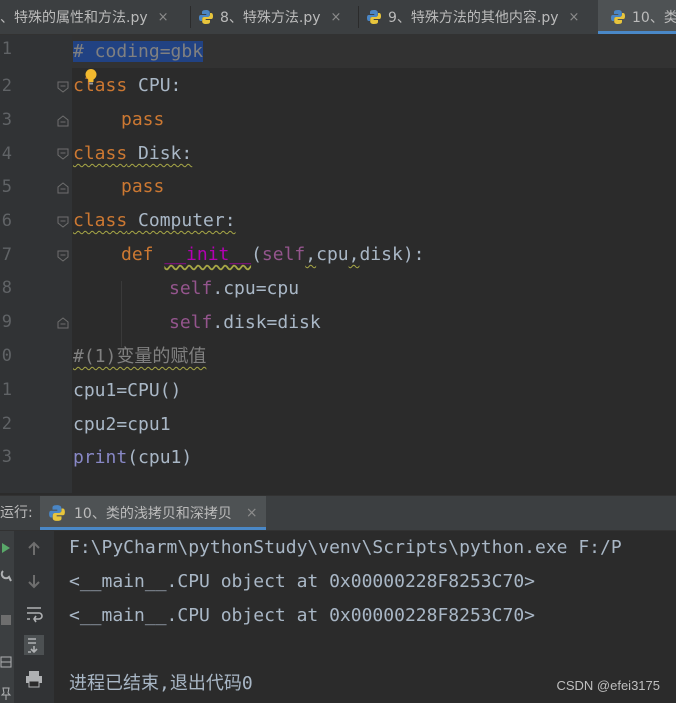 The width and height of the screenshot is (676, 703). I want to click on tab-shallow-deep-copy: 10、类, so click(637, 17).